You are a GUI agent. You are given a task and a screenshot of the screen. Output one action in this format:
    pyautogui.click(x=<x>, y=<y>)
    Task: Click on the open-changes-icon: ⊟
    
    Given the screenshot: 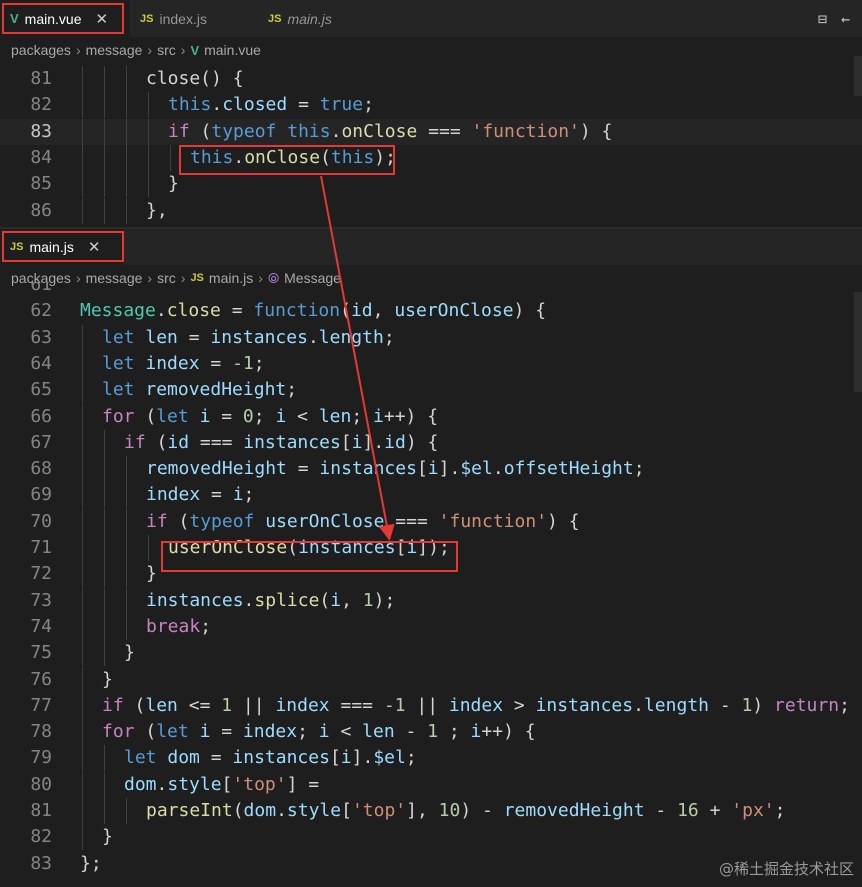 What is the action you would take?
    pyautogui.click(x=822, y=19)
    